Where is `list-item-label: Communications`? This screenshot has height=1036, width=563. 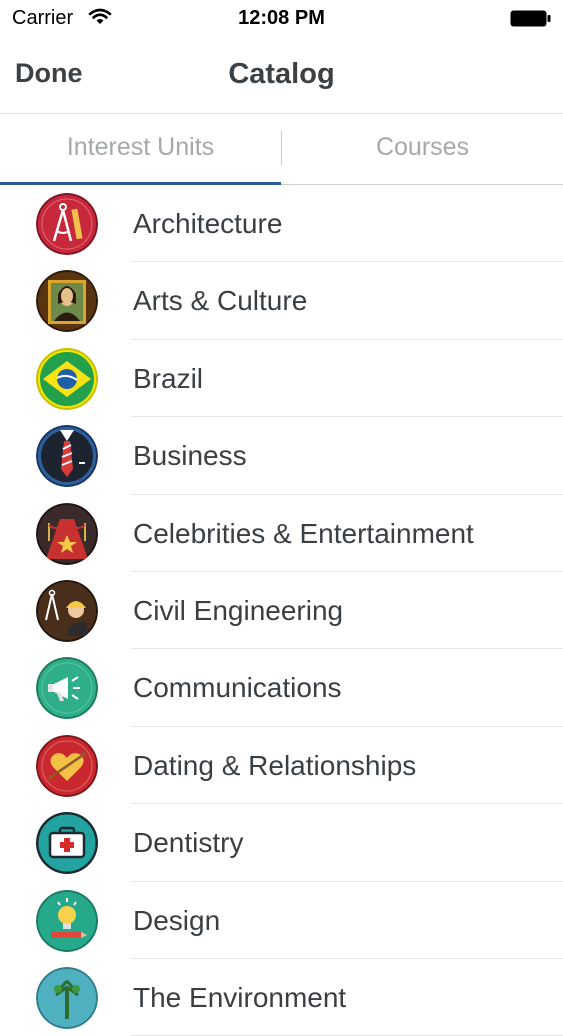
list-item-label: Communications is located at coordinates (237, 688).